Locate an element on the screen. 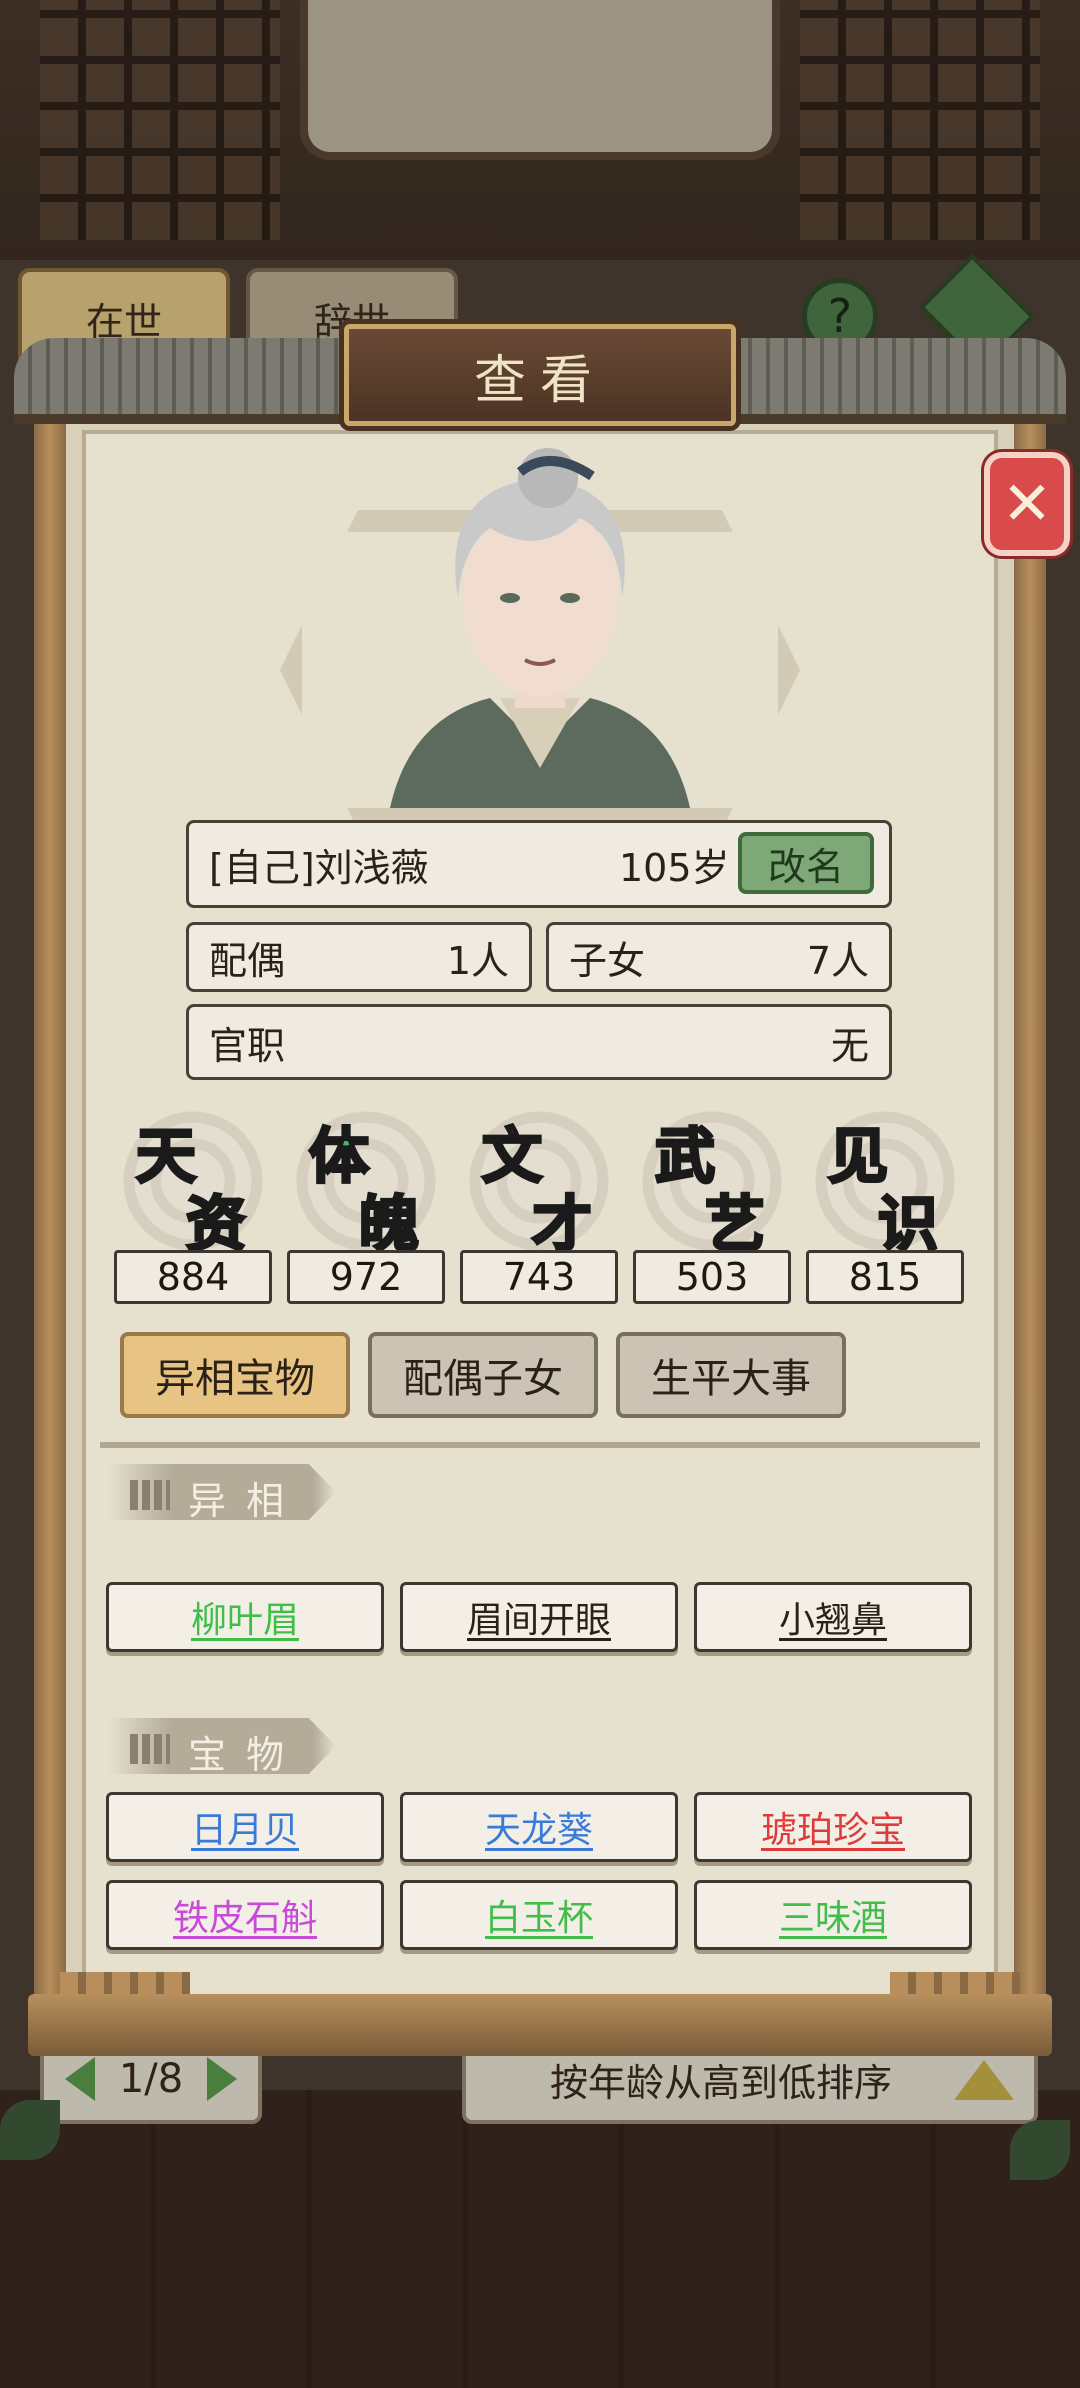 This screenshot has width=1080, height=2388. spouse-count: 1人 is located at coordinates (477, 960).